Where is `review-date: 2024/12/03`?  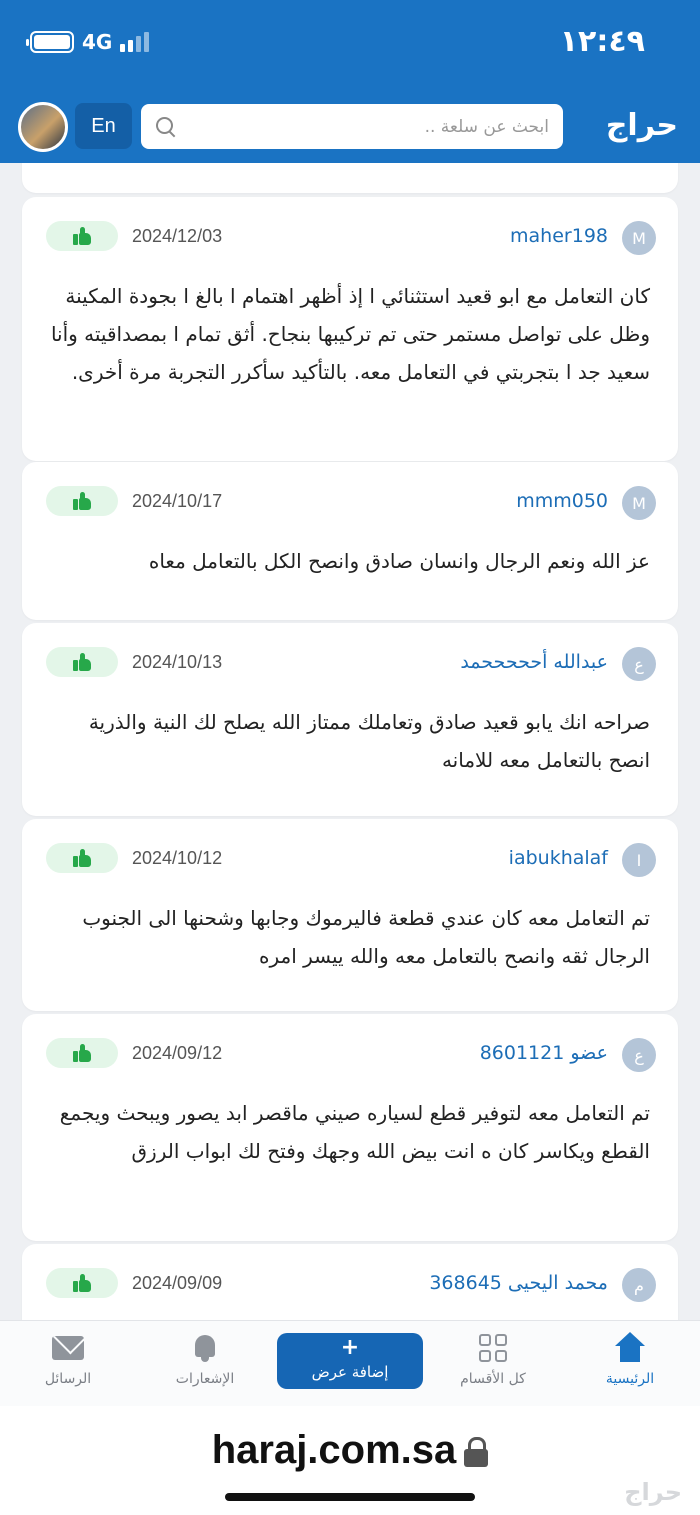
review-date: 2024/12/03 is located at coordinates (177, 236).